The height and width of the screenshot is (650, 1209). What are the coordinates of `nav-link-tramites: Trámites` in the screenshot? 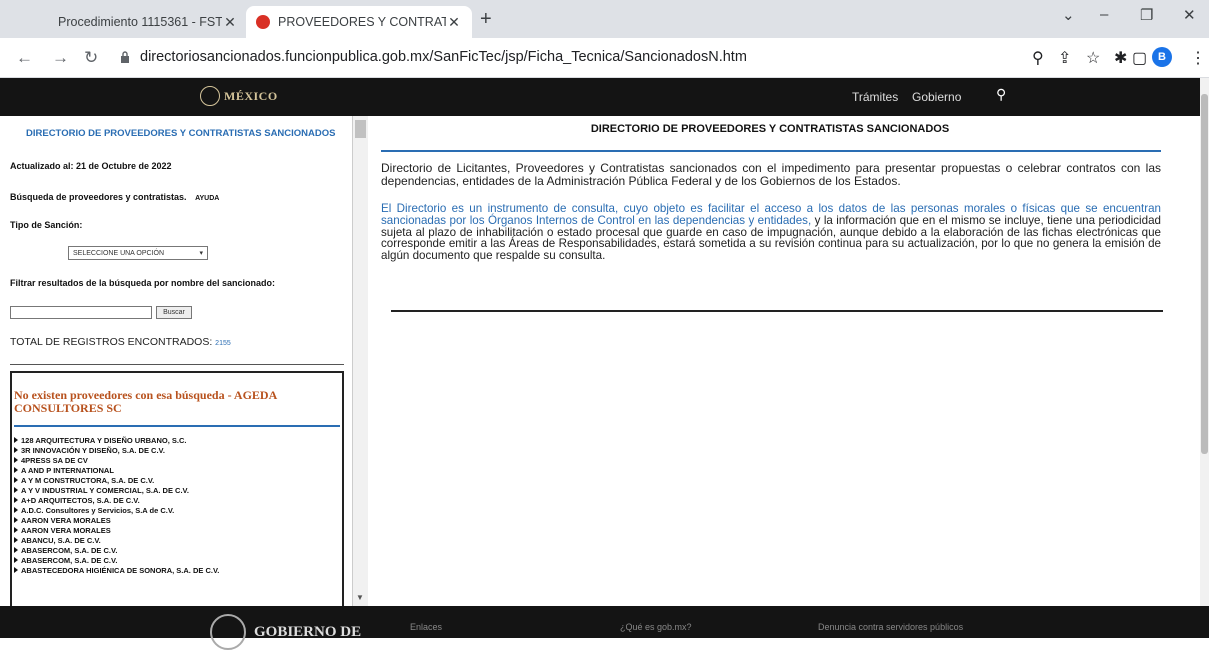 It's located at (875, 97).